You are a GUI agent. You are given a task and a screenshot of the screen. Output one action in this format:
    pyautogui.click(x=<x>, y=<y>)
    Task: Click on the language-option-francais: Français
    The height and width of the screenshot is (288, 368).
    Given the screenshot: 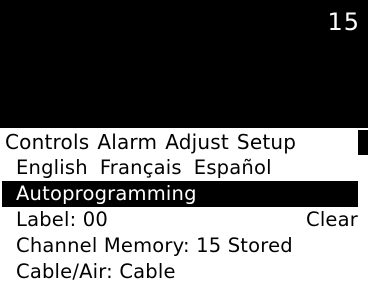 What is the action you would take?
    pyautogui.click(x=141, y=168)
    